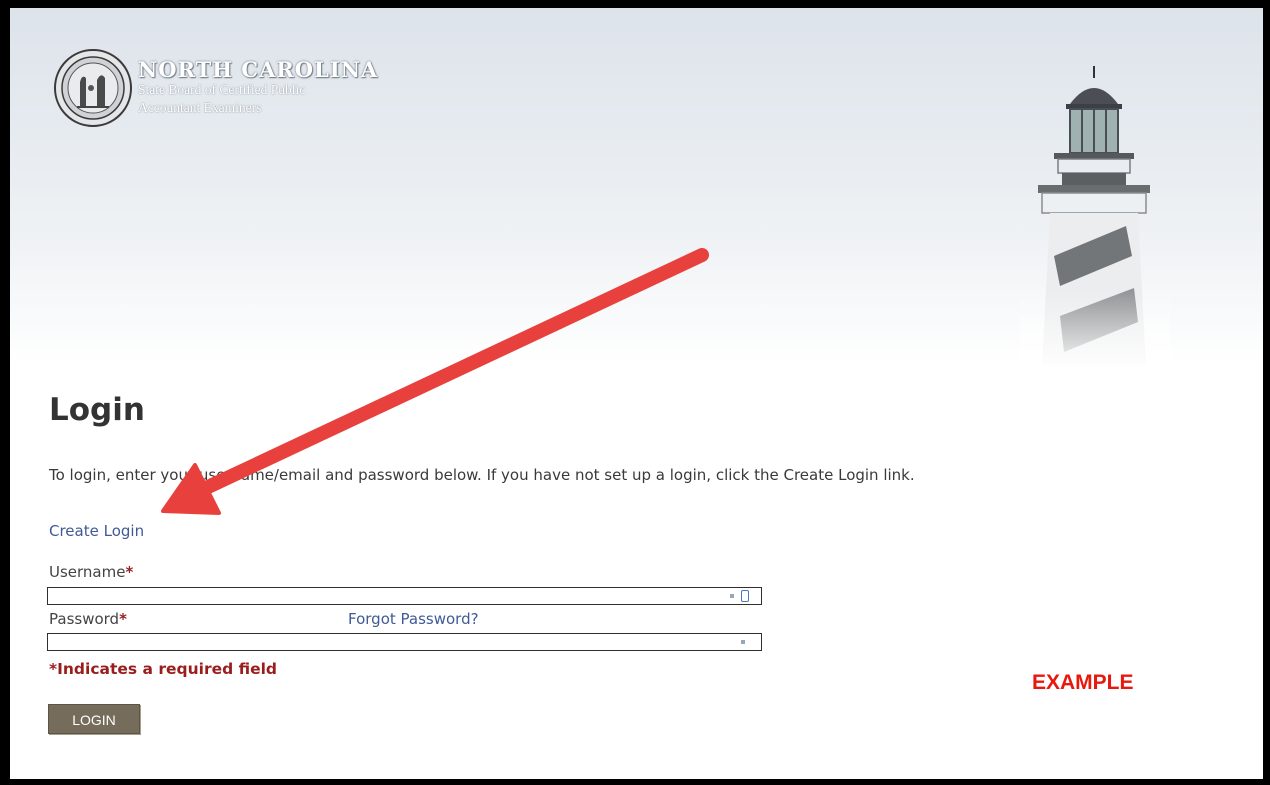  What do you see at coordinates (93, 88) in the screenshot?
I see `nc-state-seal-icon` at bounding box center [93, 88].